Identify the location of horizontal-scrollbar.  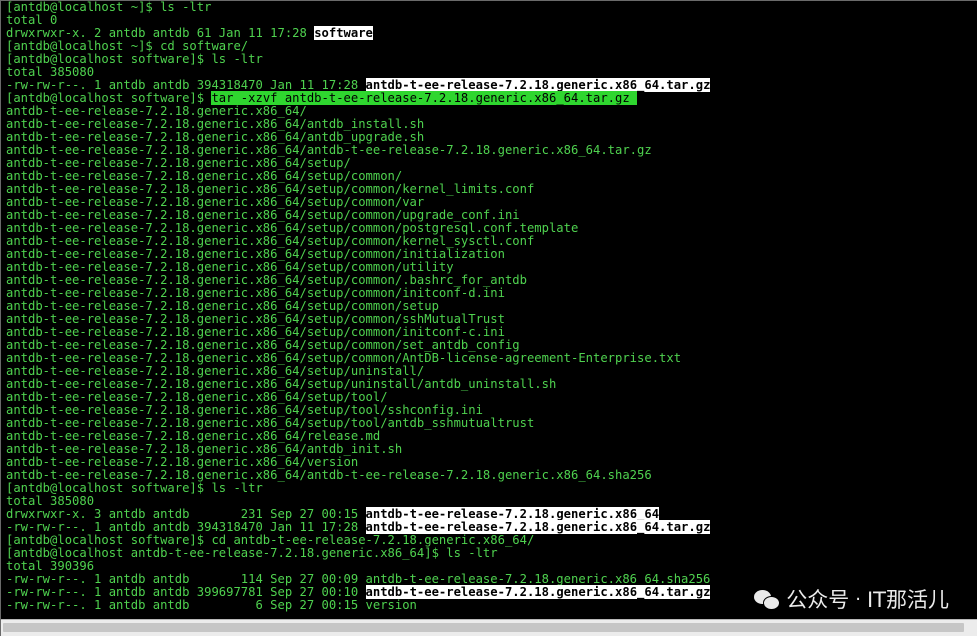
(489, 627).